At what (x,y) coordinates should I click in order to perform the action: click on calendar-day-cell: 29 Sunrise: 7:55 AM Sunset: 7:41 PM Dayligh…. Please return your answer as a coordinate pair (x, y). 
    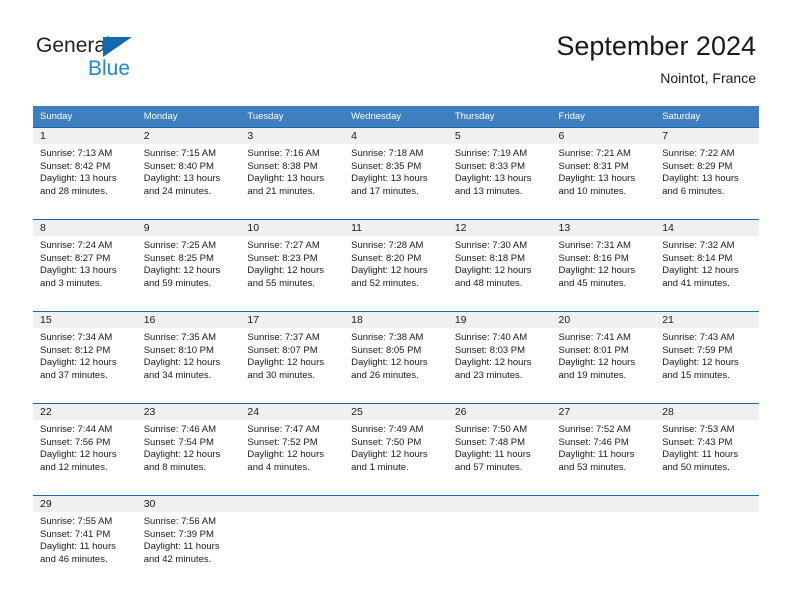
    Looking at the image, I should click on (85, 541).